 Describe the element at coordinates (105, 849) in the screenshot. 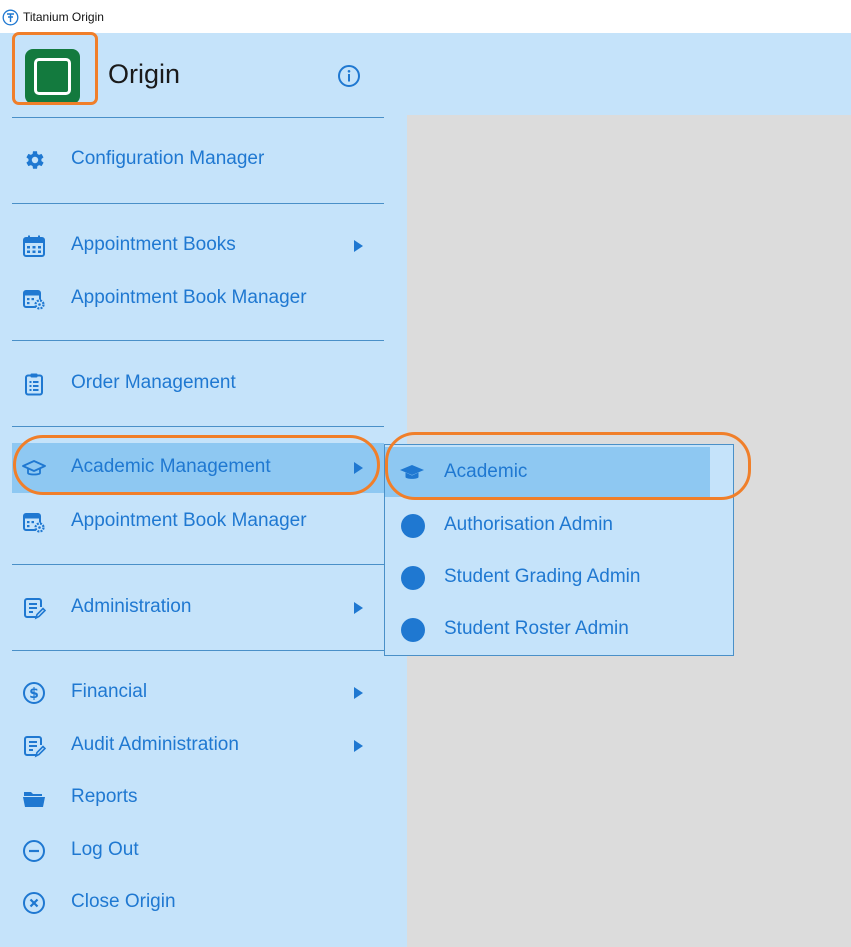

I see `menu-label: Log Out` at that location.